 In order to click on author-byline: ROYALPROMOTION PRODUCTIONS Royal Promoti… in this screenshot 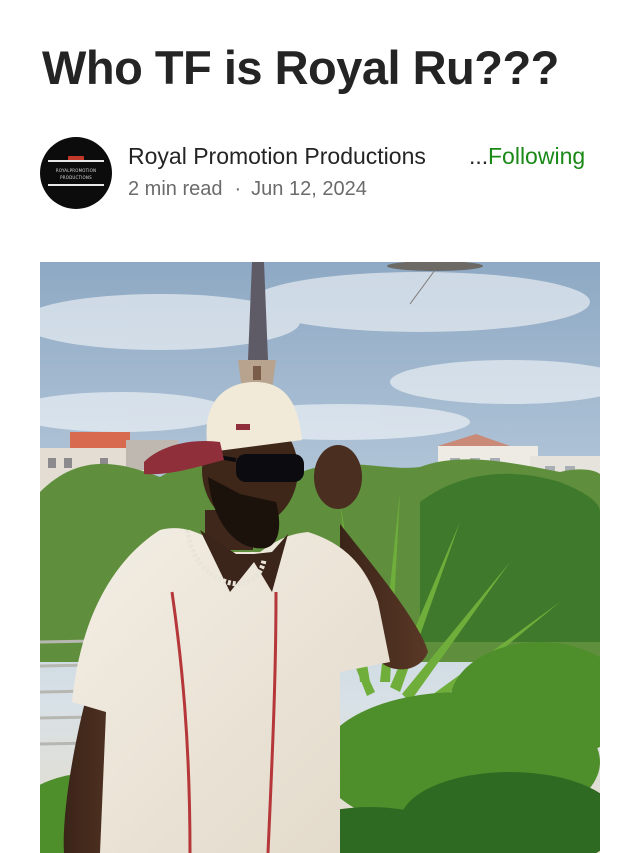, I will do `click(325, 174)`.